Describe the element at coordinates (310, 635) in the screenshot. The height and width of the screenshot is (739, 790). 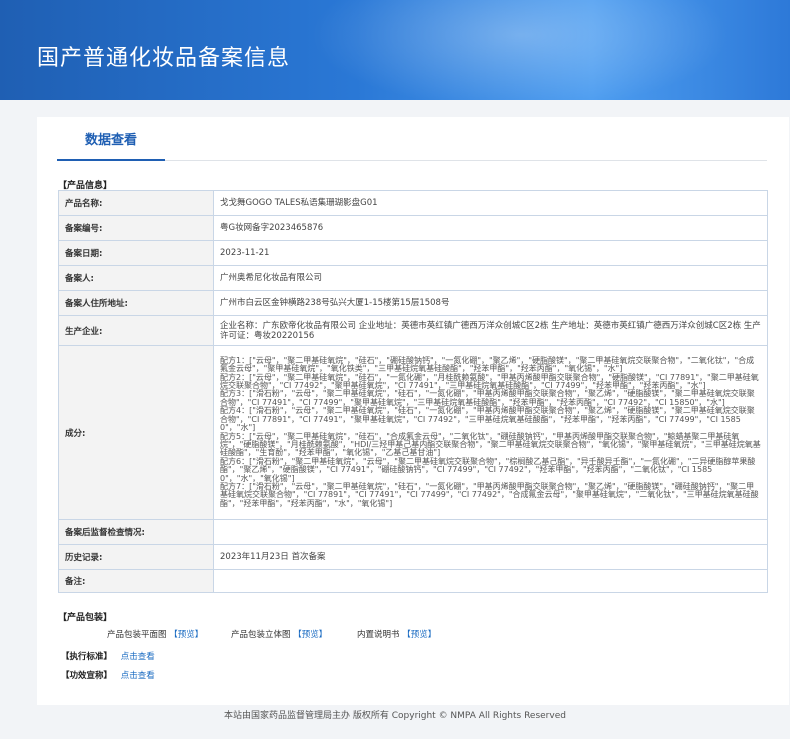
I see `preview-link-3d: 【预览】` at that location.